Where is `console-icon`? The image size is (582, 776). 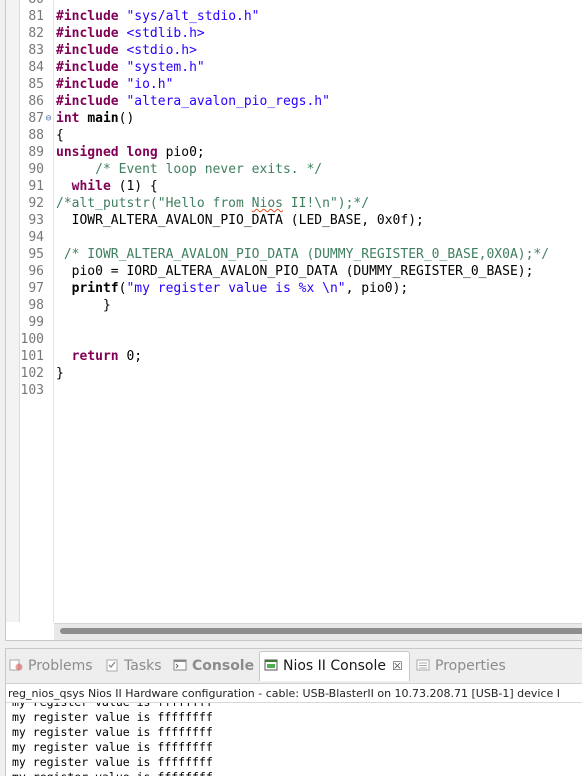
console-icon is located at coordinates (180, 663).